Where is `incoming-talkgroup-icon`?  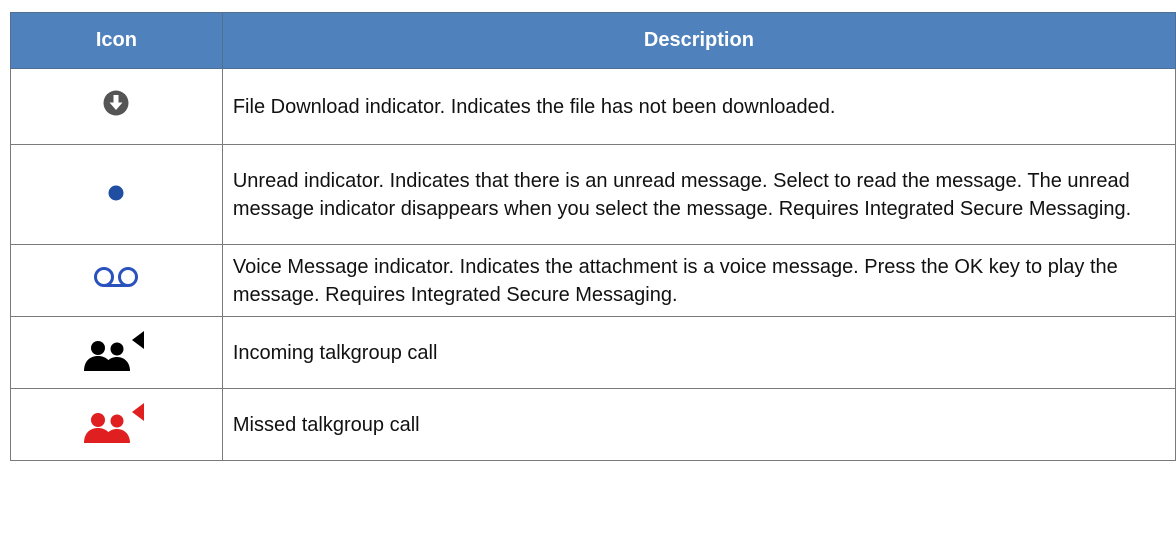 incoming-talkgroup-icon is located at coordinates (116, 353).